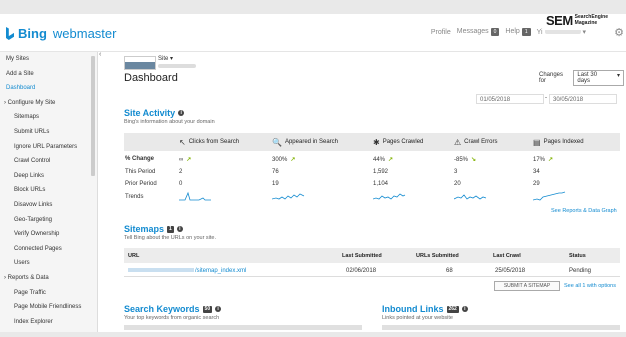  Describe the element at coordinates (441, 32) in the screenshot. I see `profile-link: Profile` at that location.